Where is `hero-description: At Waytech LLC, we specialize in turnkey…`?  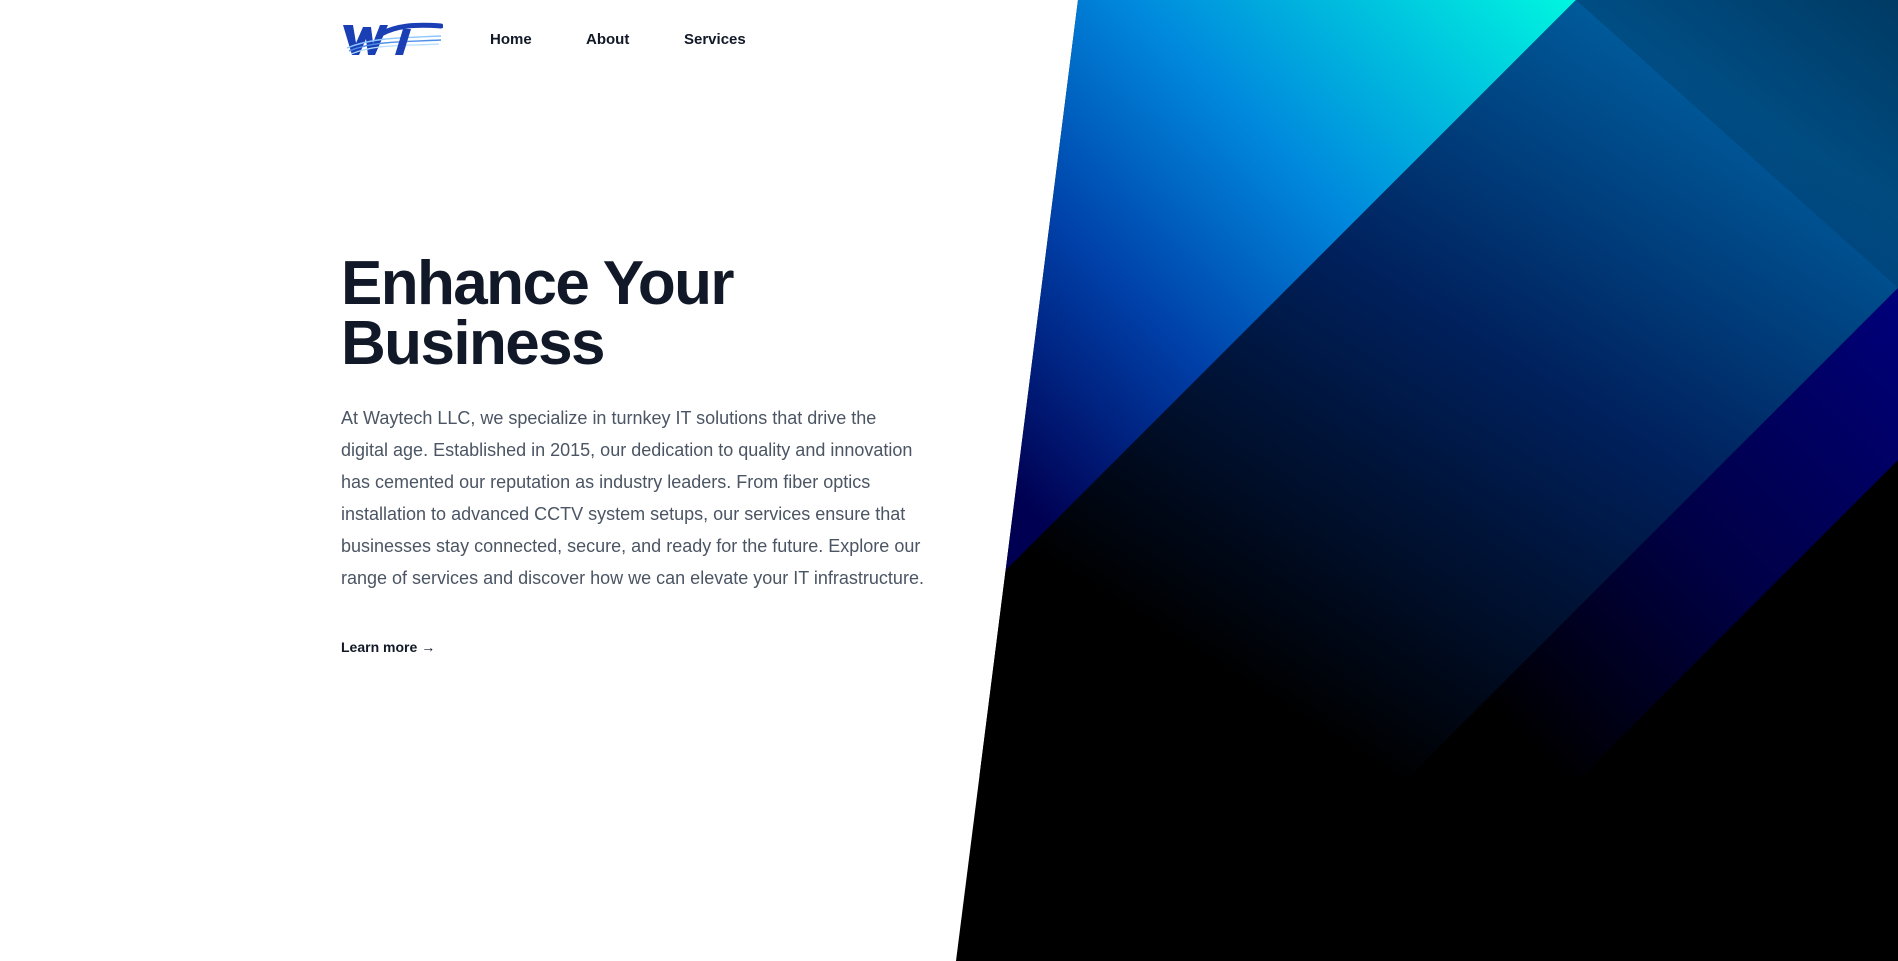
hero-description: At Waytech LLC, we specialize in turnkey… is located at coordinates (632, 498).